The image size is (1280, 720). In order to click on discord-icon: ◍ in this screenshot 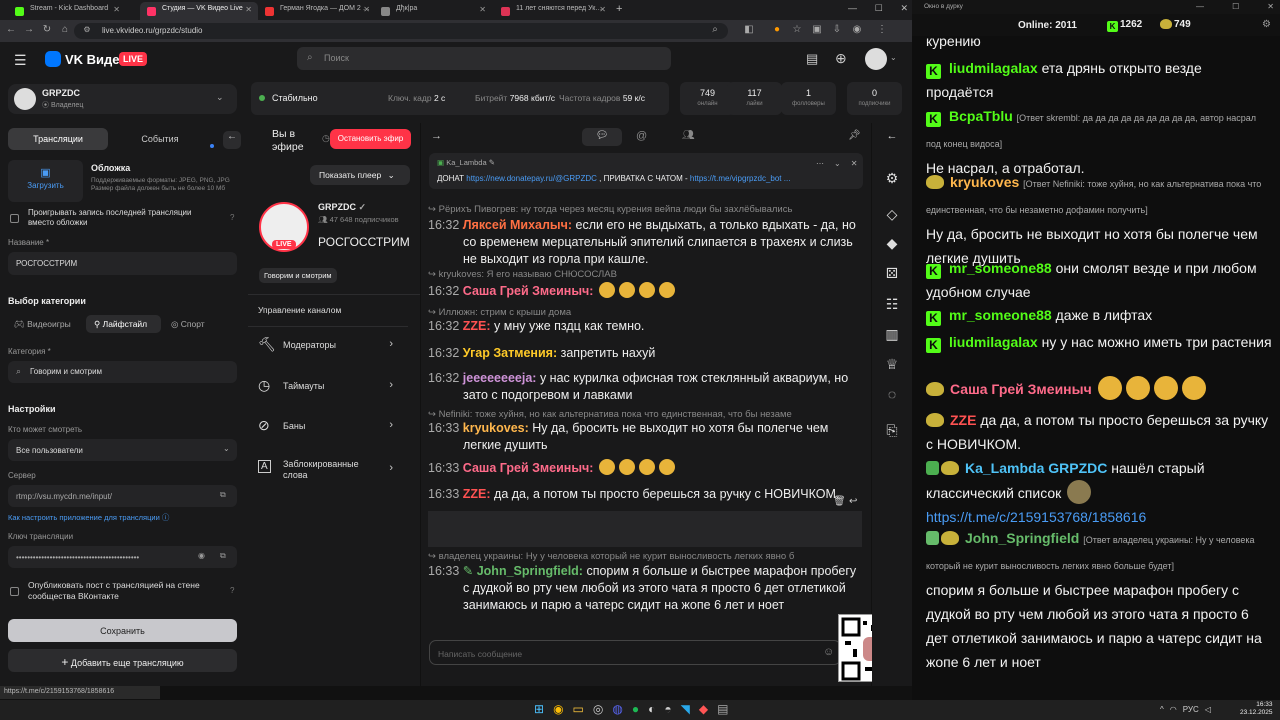, I will do `click(617, 709)`.